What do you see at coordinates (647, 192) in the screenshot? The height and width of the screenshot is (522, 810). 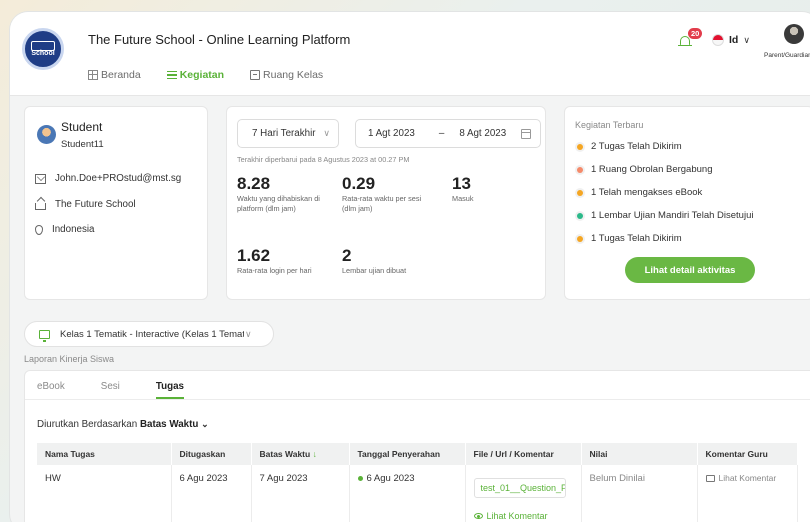 I see `activity-text: 1 Telah mengakses eBook` at bounding box center [647, 192].